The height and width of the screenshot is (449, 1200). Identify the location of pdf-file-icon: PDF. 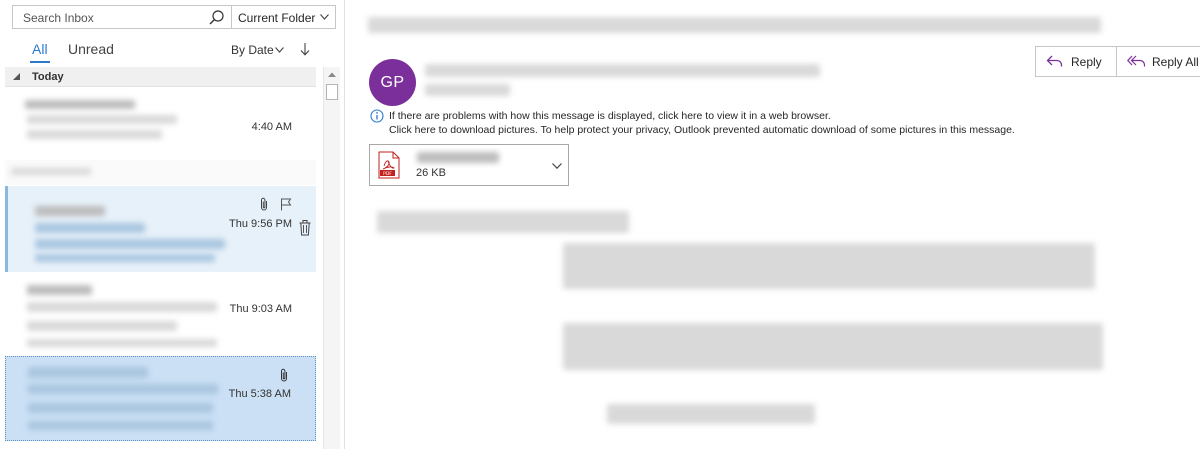
(389, 165).